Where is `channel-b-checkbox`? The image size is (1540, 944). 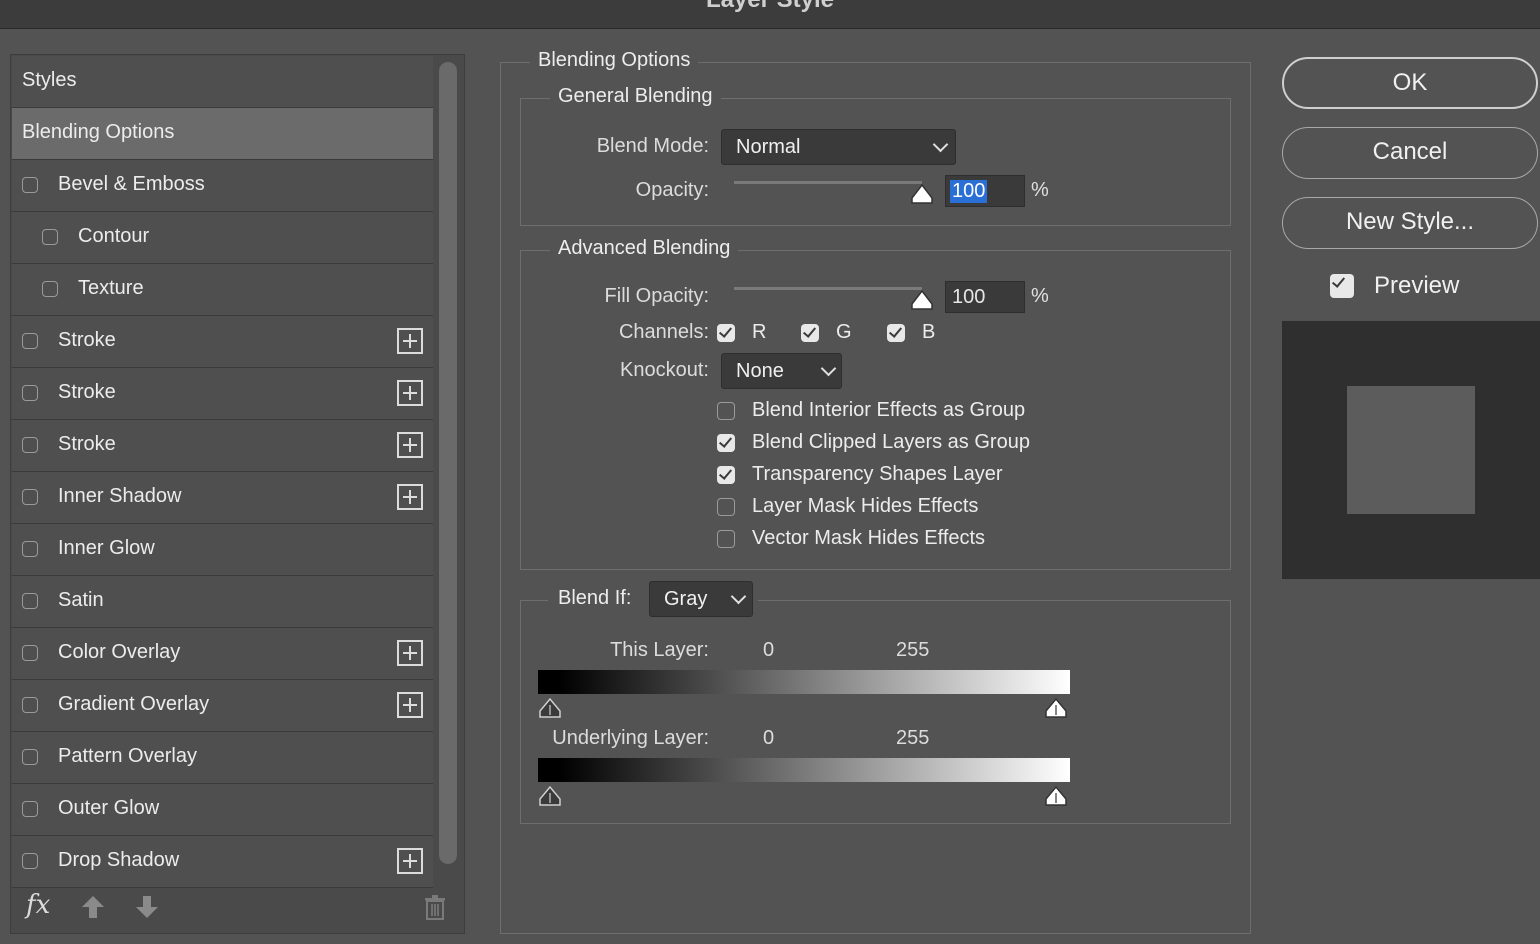
channel-b-checkbox is located at coordinates (896, 333).